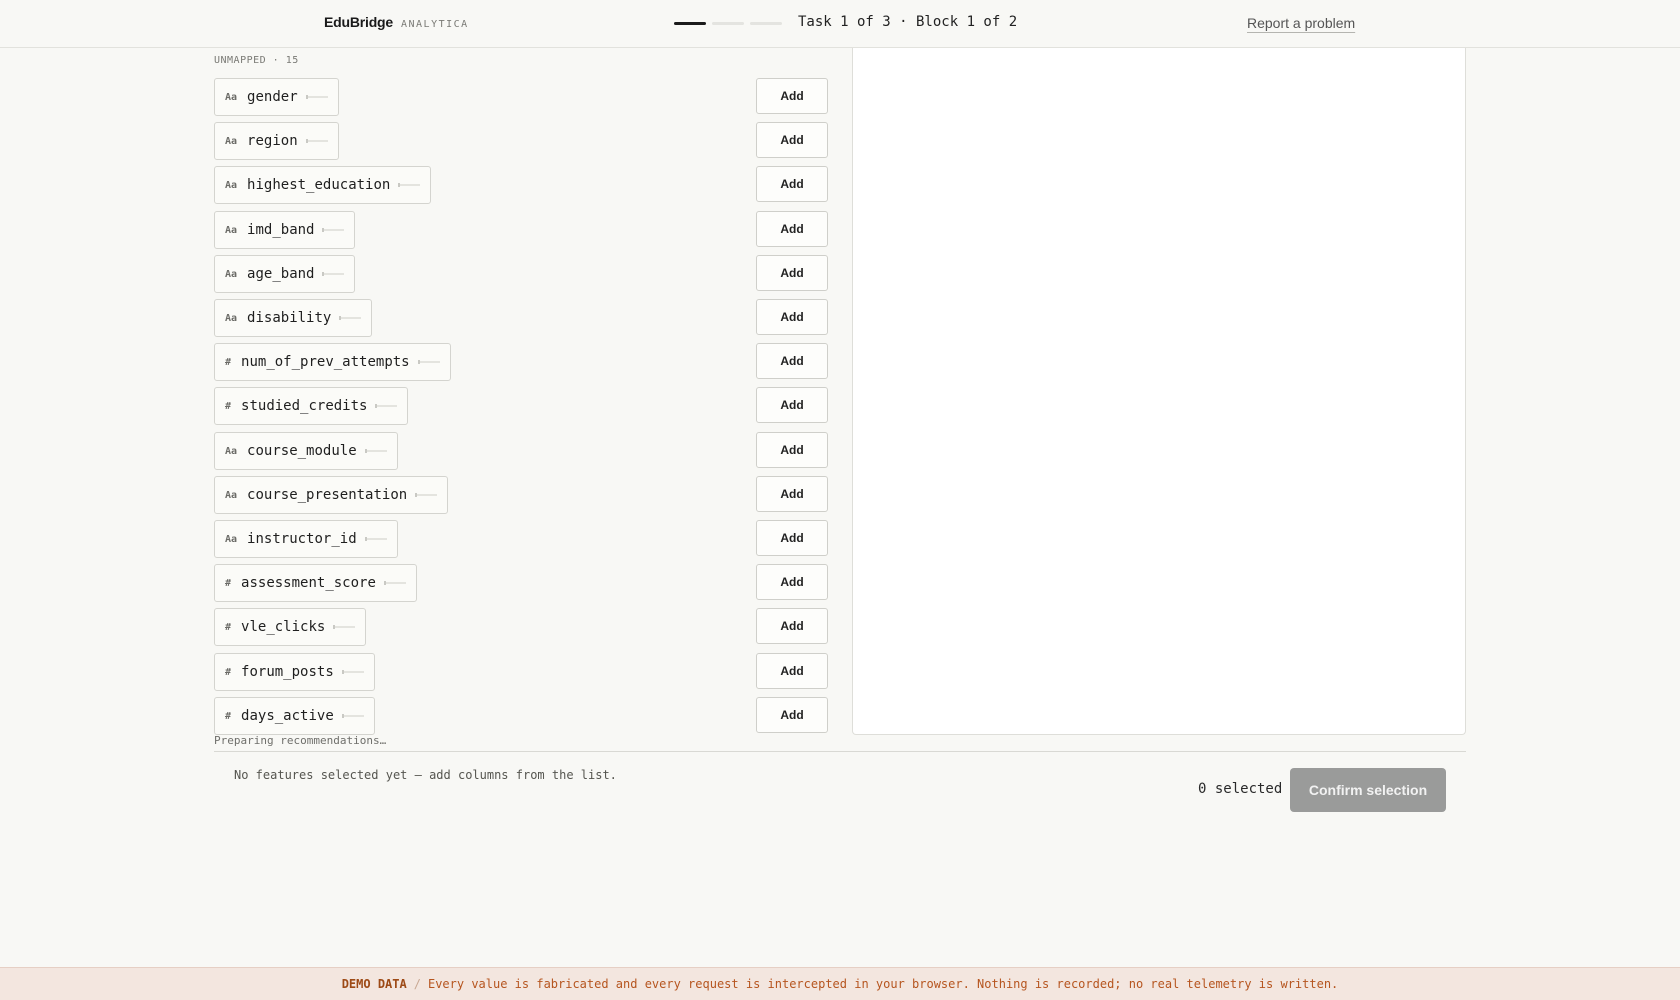 The height and width of the screenshot is (1000, 1680). What do you see at coordinates (283, 627) in the screenshot?
I see `feature-name: vle_clicks` at bounding box center [283, 627].